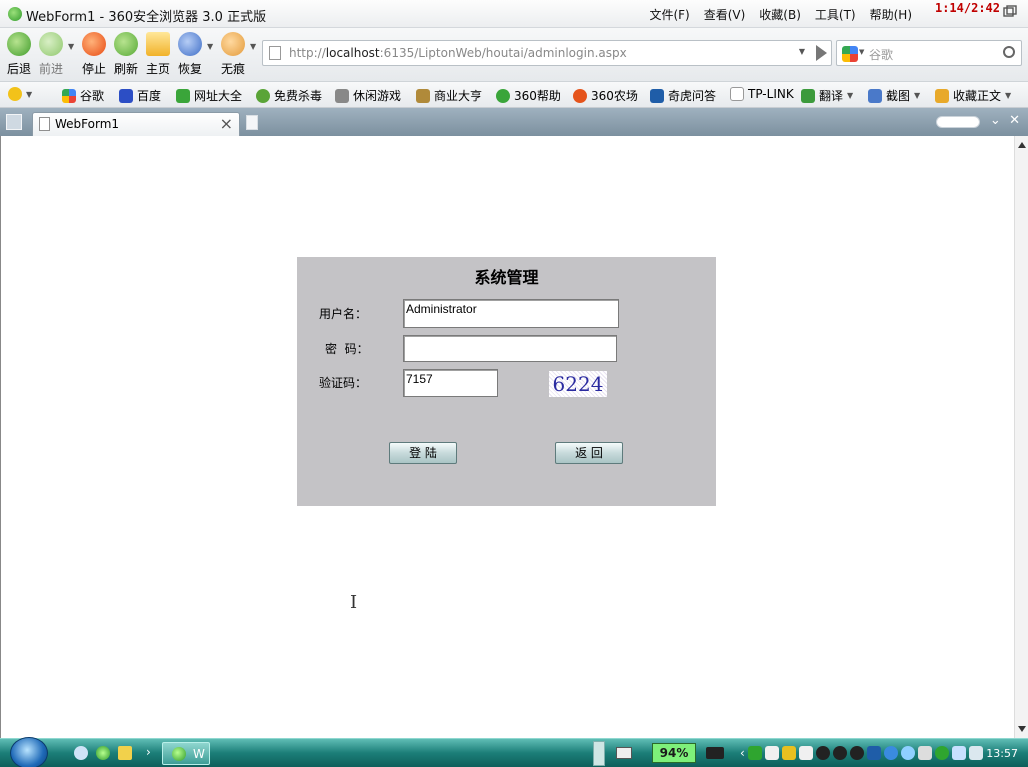 Image resolution: width=1028 pixels, height=767 pixels. I want to click on star-icon, so click(15, 94).